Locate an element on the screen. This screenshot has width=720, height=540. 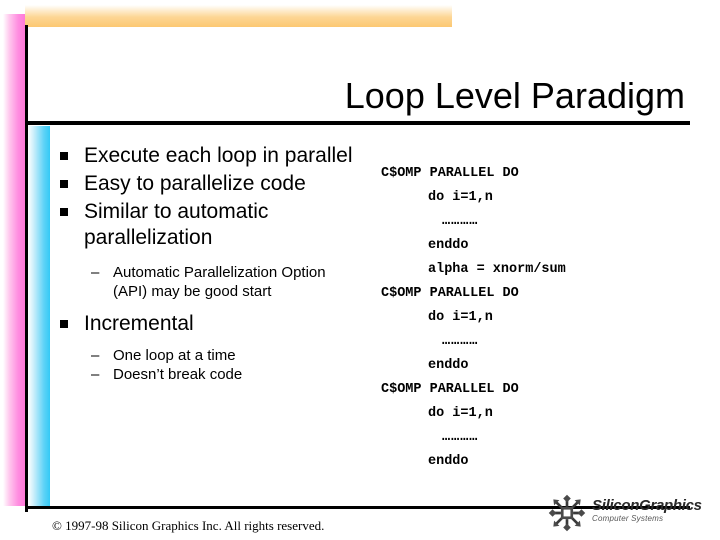
list-item-label: Execute each loop in parallel is located at coordinates (218, 155).